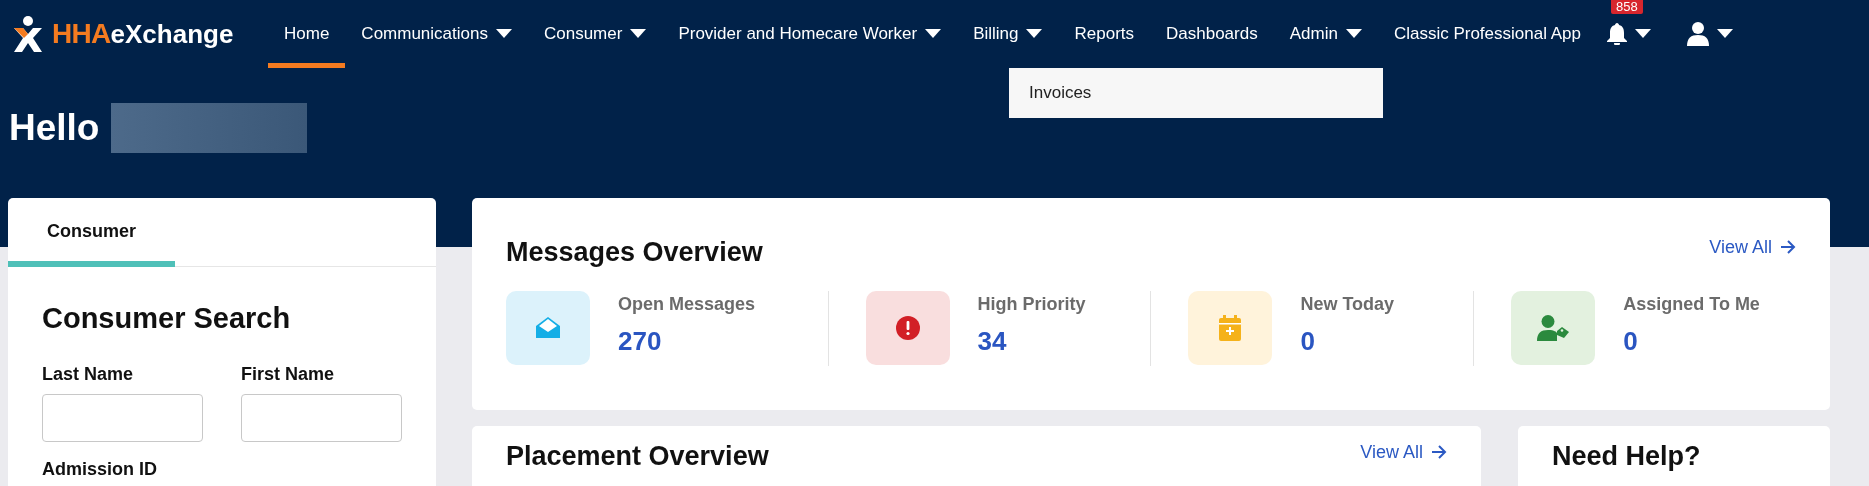  Describe the element at coordinates (1487, 34) in the screenshot. I see `nav-tab: Classic Professional App` at that location.